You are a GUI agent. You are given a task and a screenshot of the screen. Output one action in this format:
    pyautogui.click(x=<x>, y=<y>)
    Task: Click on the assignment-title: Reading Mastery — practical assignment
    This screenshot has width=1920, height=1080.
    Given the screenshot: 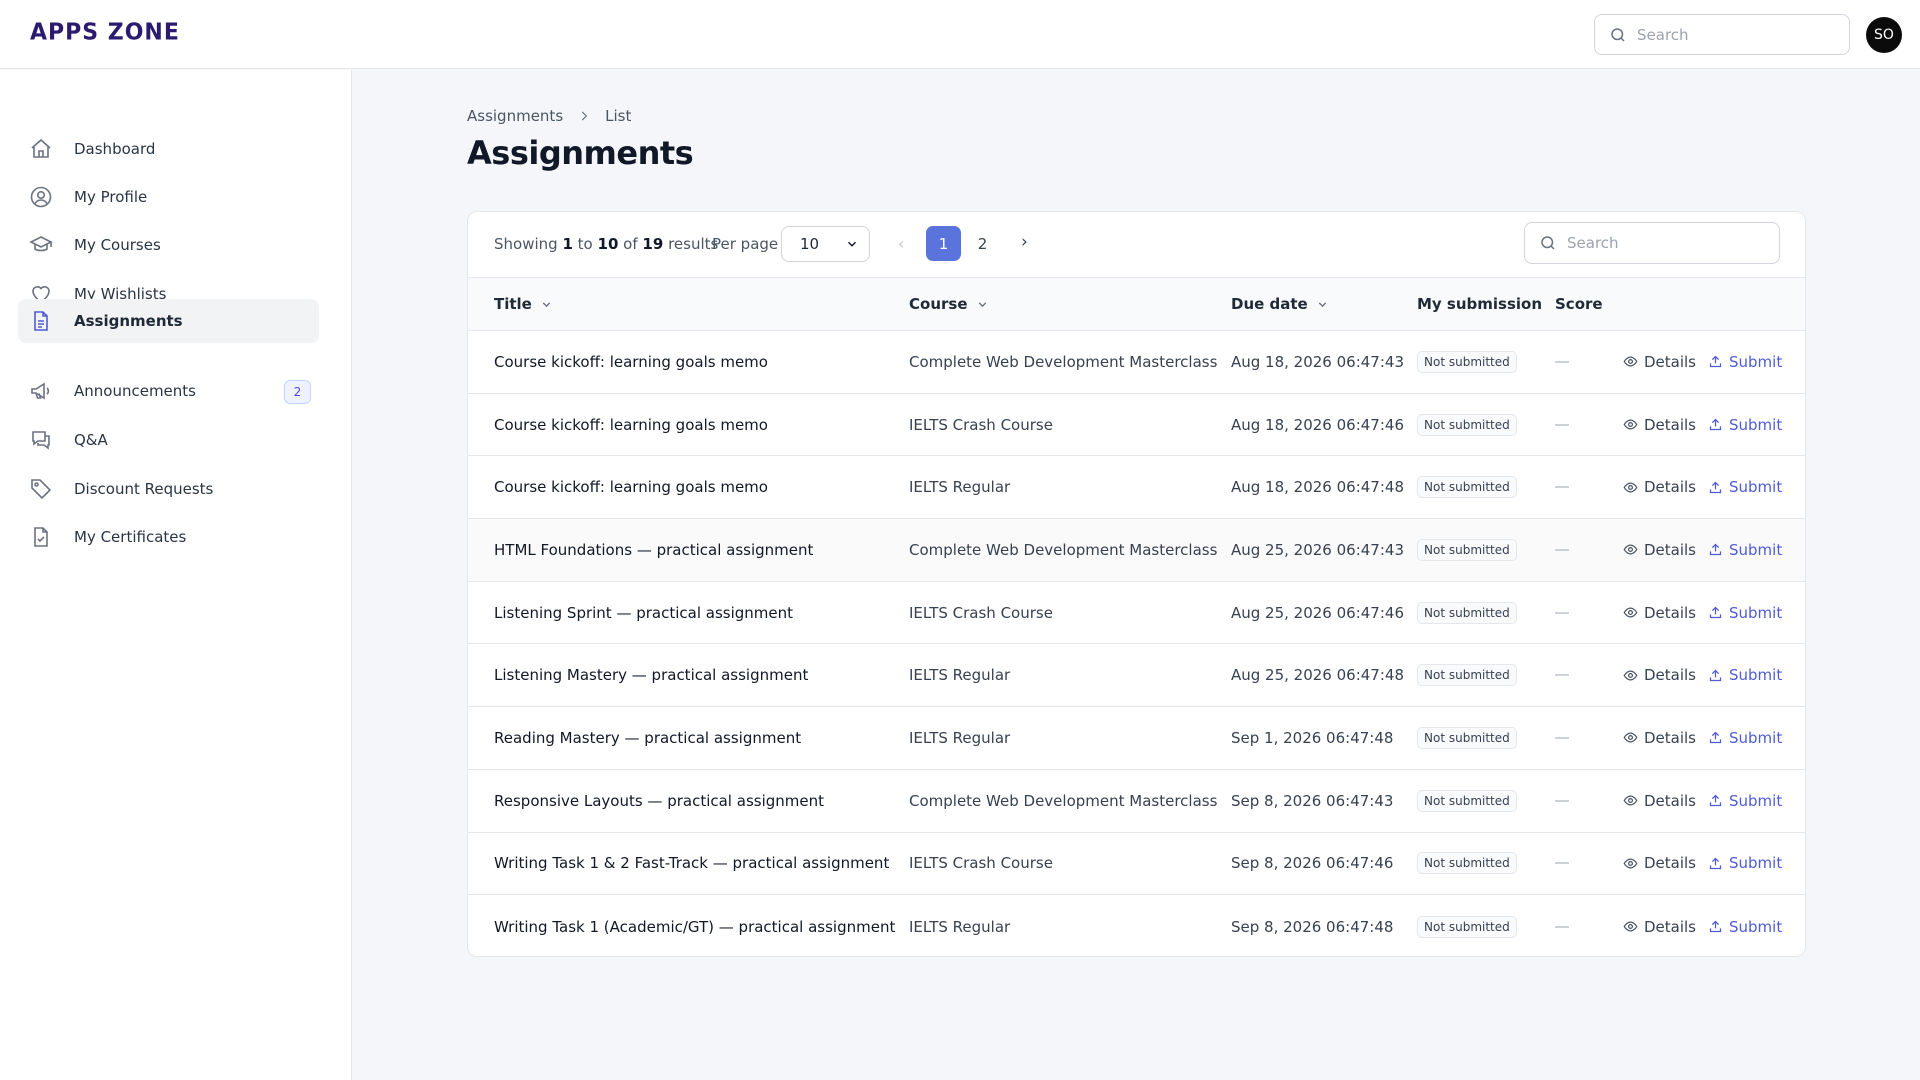 What is the action you would take?
    pyautogui.click(x=647, y=738)
    